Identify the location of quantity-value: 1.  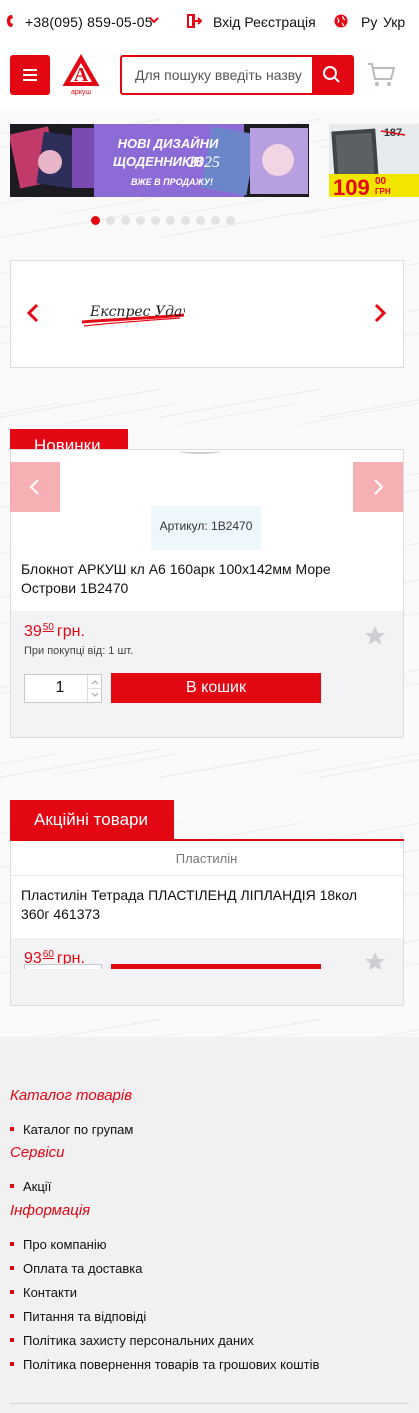
(60, 688).